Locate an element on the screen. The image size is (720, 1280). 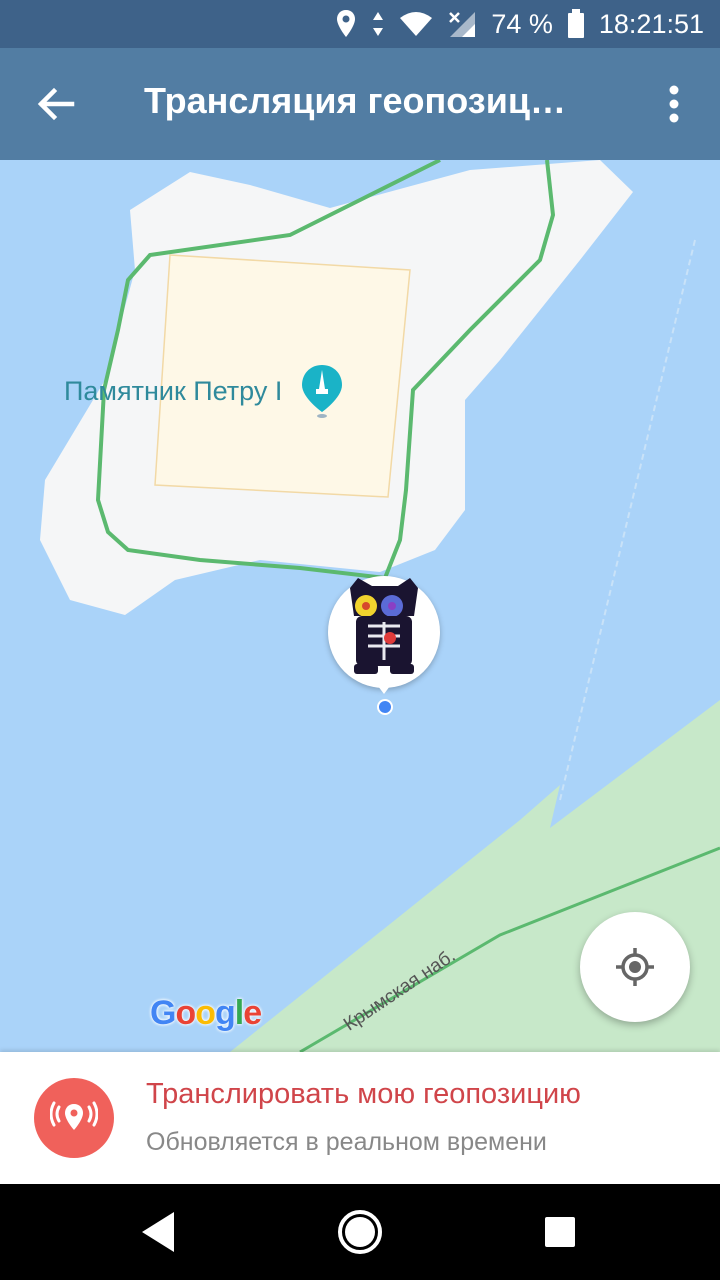
location-dot is located at coordinates (385, 707).